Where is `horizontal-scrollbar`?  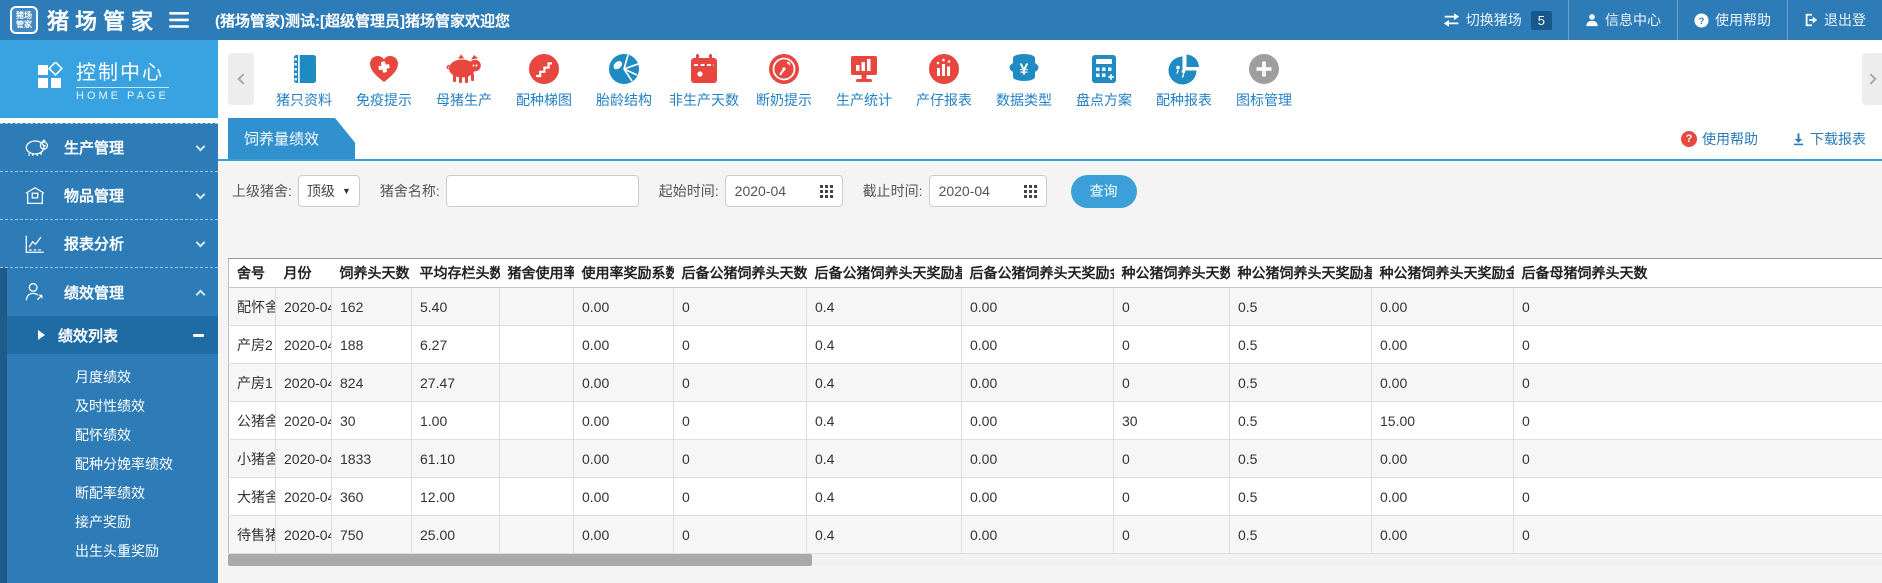
horizontal-scrollbar is located at coordinates (1055, 560).